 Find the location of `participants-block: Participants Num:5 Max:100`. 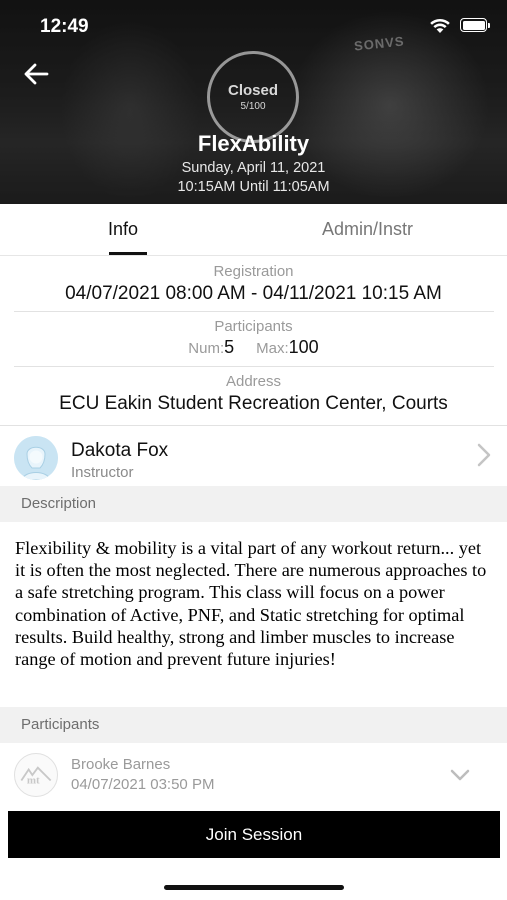

participants-block: Participants Num:5 Max:100 is located at coordinates (253, 338).